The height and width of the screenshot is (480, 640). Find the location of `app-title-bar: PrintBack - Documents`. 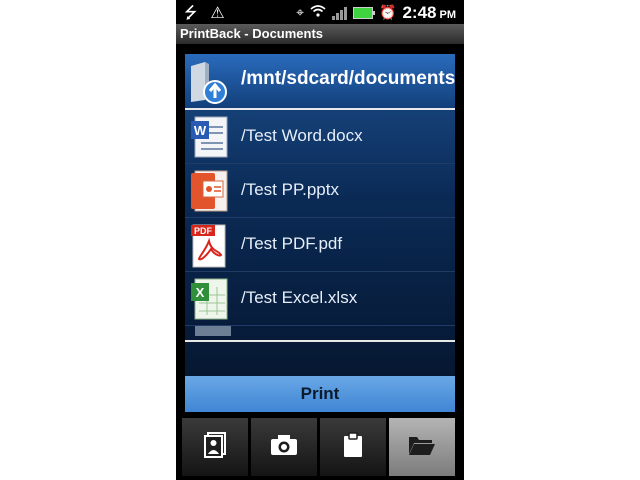

app-title-bar: PrintBack - Documents is located at coordinates (320, 34).